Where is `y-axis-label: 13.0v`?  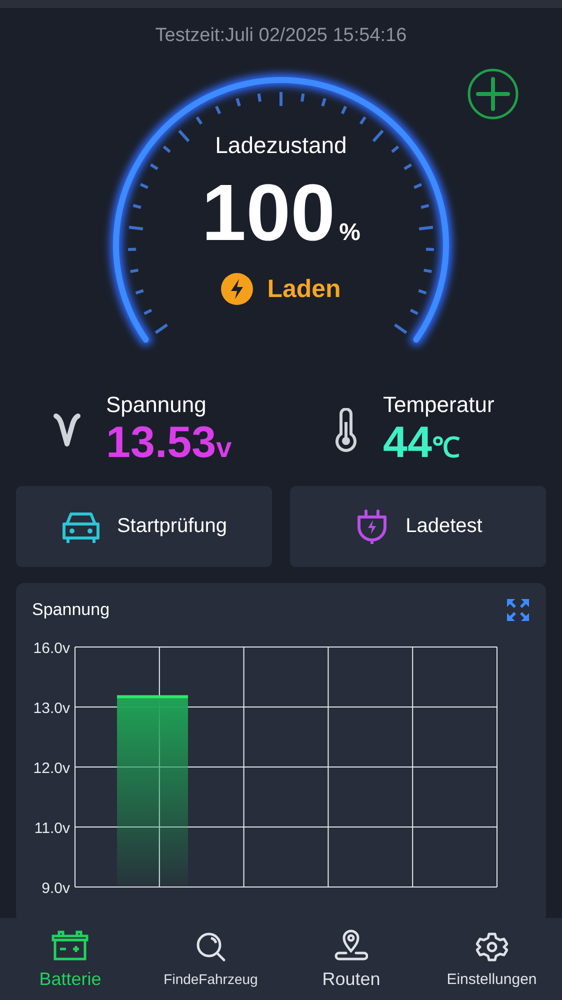 y-axis-label: 13.0v is located at coordinates (51, 708).